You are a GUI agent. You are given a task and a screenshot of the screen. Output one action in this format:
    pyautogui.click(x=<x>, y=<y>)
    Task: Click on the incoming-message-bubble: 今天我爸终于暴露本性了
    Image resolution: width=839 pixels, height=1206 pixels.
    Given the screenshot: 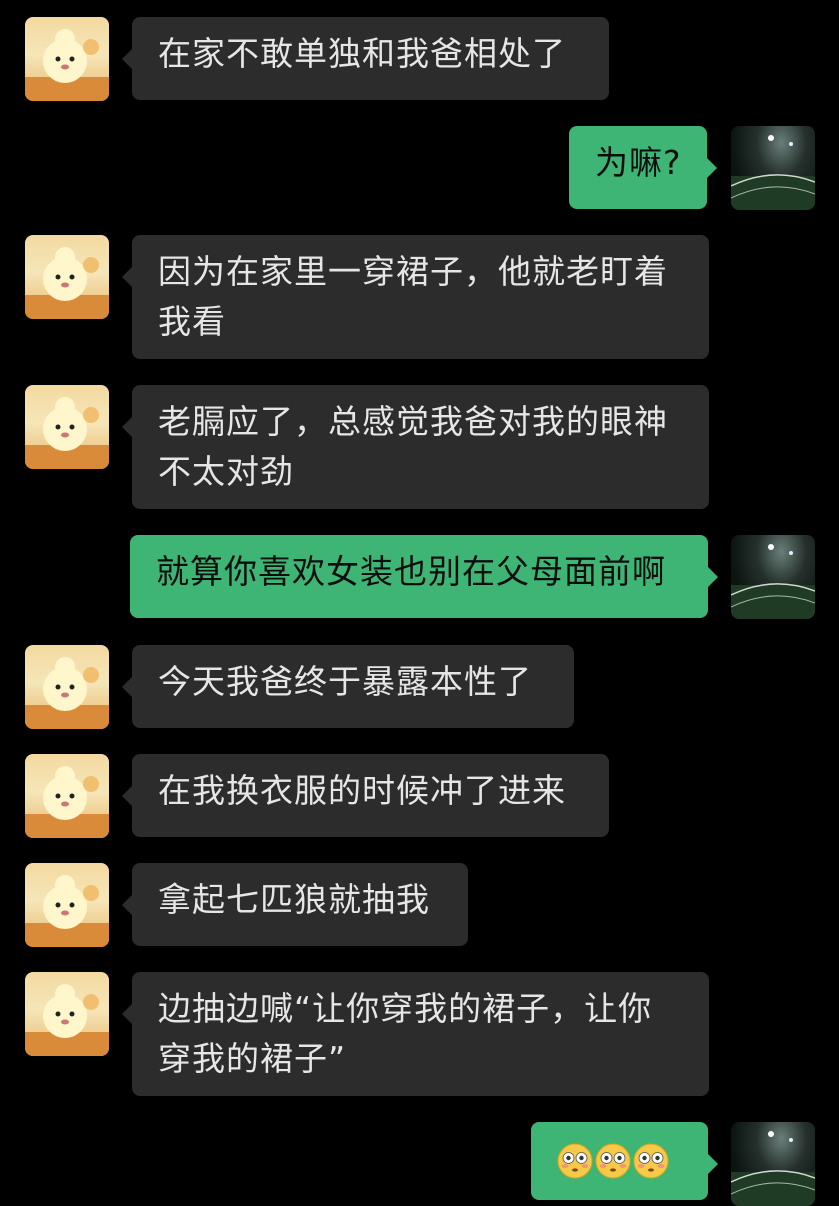 What is the action you would take?
    pyautogui.click(x=348, y=686)
    